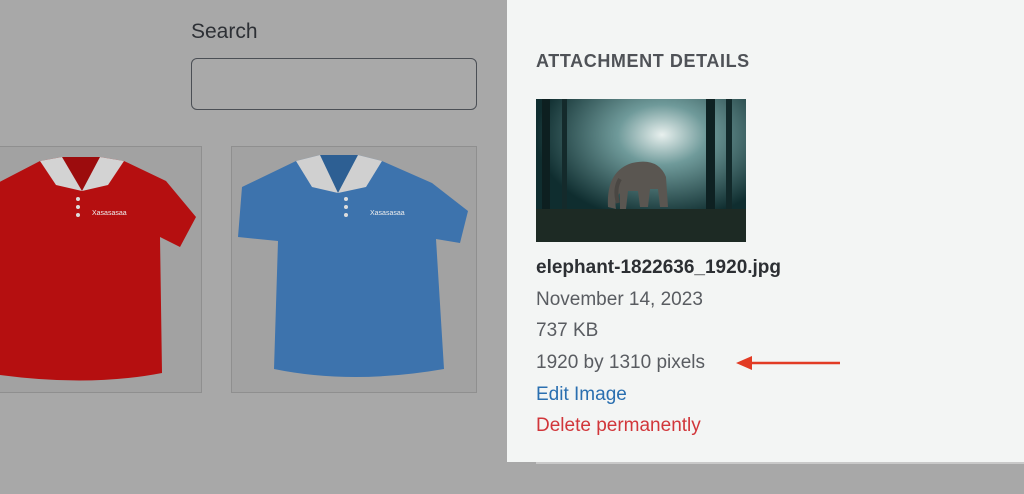 This screenshot has height=494, width=1024. I want to click on attachment-preview-image, so click(641, 170).